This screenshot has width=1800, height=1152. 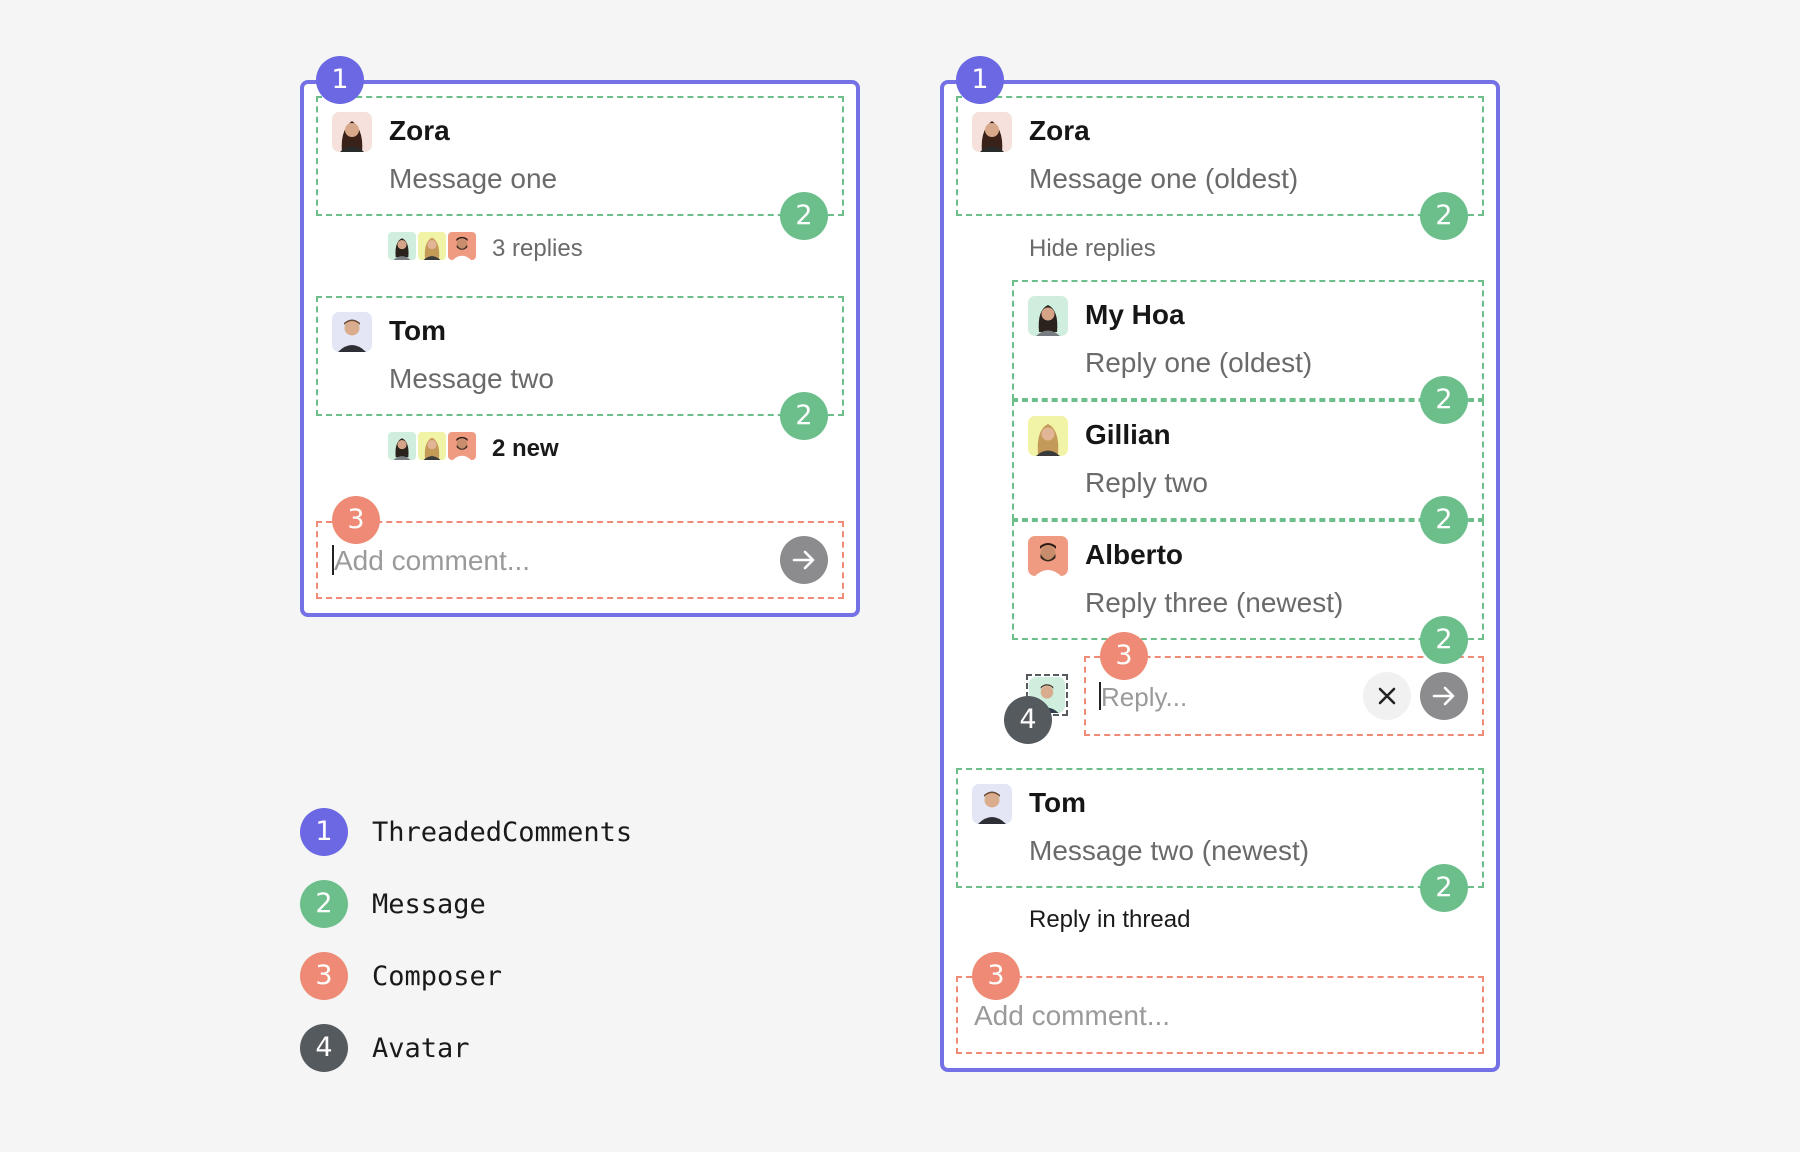 I want to click on avatar-badge: 4, so click(x=1028, y=720).